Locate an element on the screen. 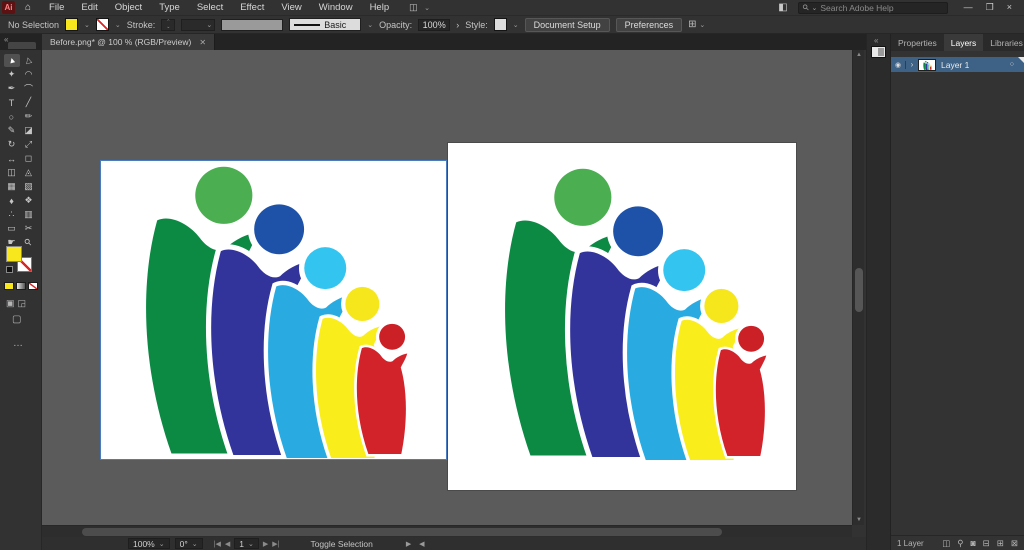 The width and height of the screenshot is (1024, 550). menu-window: Window is located at coordinates (336, 7).